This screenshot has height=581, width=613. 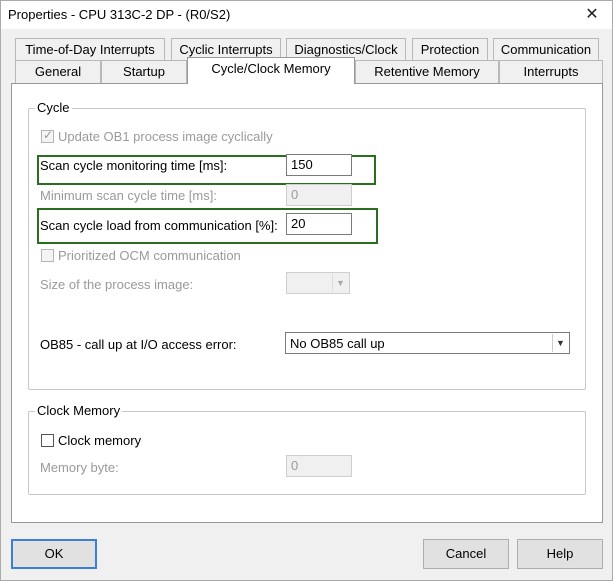 What do you see at coordinates (79, 467) in the screenshot?
I see `memory-byte-label: Memory byte:` at bounding box center [79, 467].